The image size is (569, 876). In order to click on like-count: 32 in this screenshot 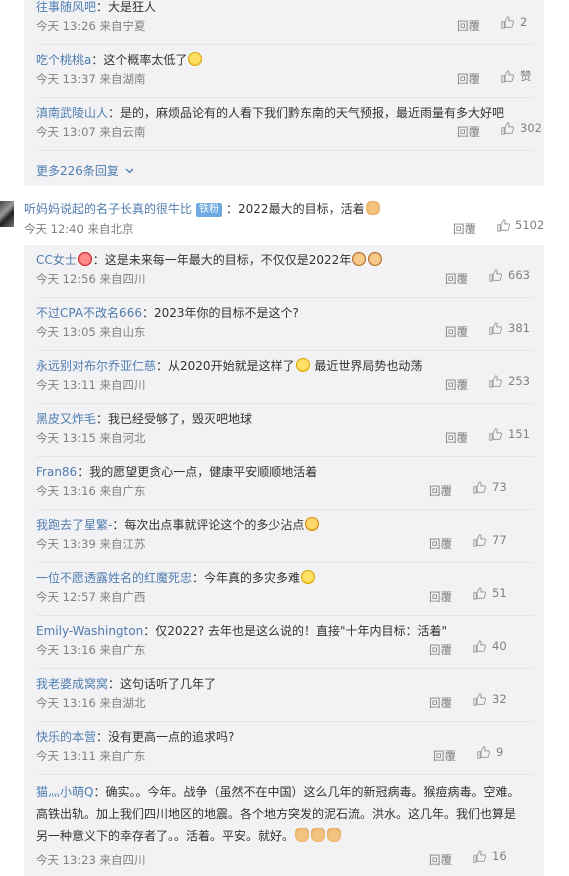, I will do `click(499, 699)`.